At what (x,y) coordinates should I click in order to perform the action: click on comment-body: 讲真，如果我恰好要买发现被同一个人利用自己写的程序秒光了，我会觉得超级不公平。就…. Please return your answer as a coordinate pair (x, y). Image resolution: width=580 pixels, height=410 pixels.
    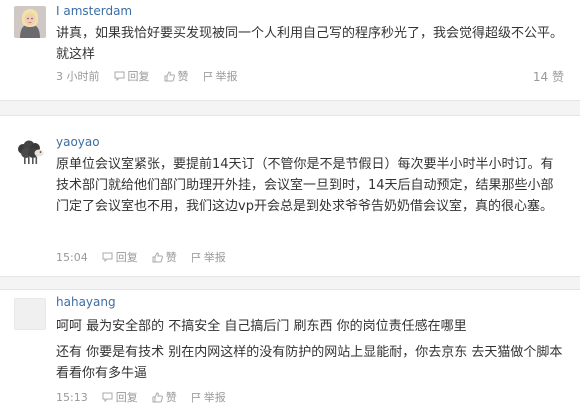
    Looking at the image, I should click on (310, 44).